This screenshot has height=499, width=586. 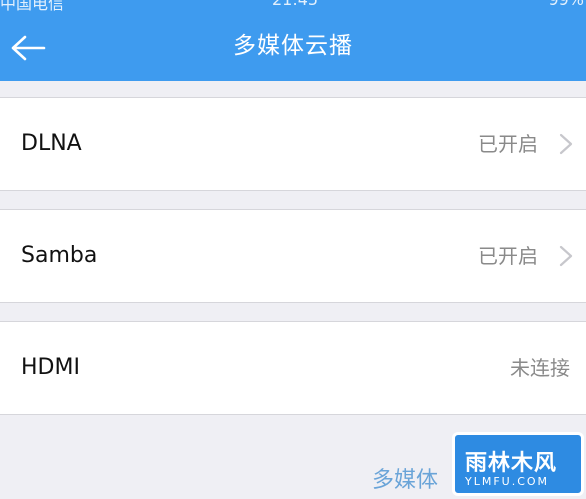 I want to click on watermark: 多媒体 雨林木风 YLMFU.COM, so click(x=479, y=465).